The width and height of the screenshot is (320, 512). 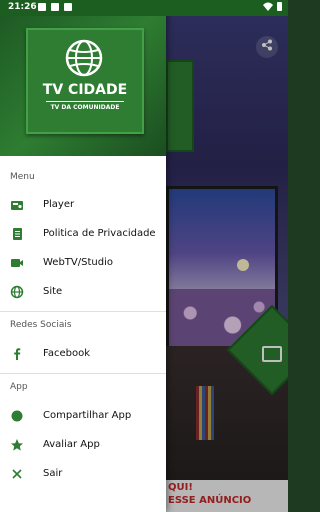 What do you see at coordinates (41, 325) in the screenshot?
I see `section-social-label: Redes Sociais` at bounding box center [41, 325].